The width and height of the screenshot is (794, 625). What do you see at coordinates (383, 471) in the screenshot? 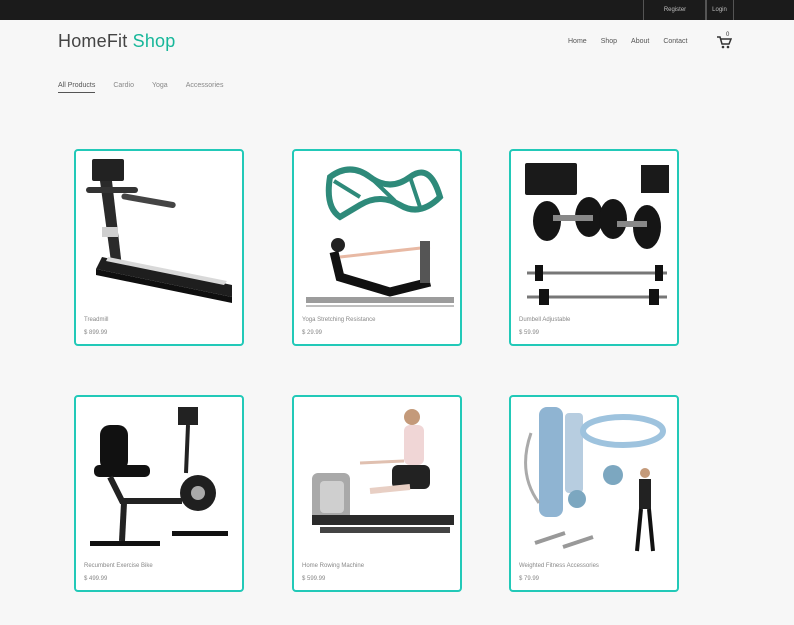
I see `rowing-machine-image` at bounding box center [383, 471].